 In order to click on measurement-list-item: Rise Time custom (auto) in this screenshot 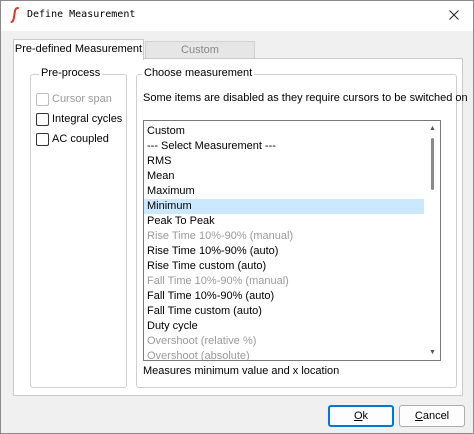, I will do `click(284, 266)`.